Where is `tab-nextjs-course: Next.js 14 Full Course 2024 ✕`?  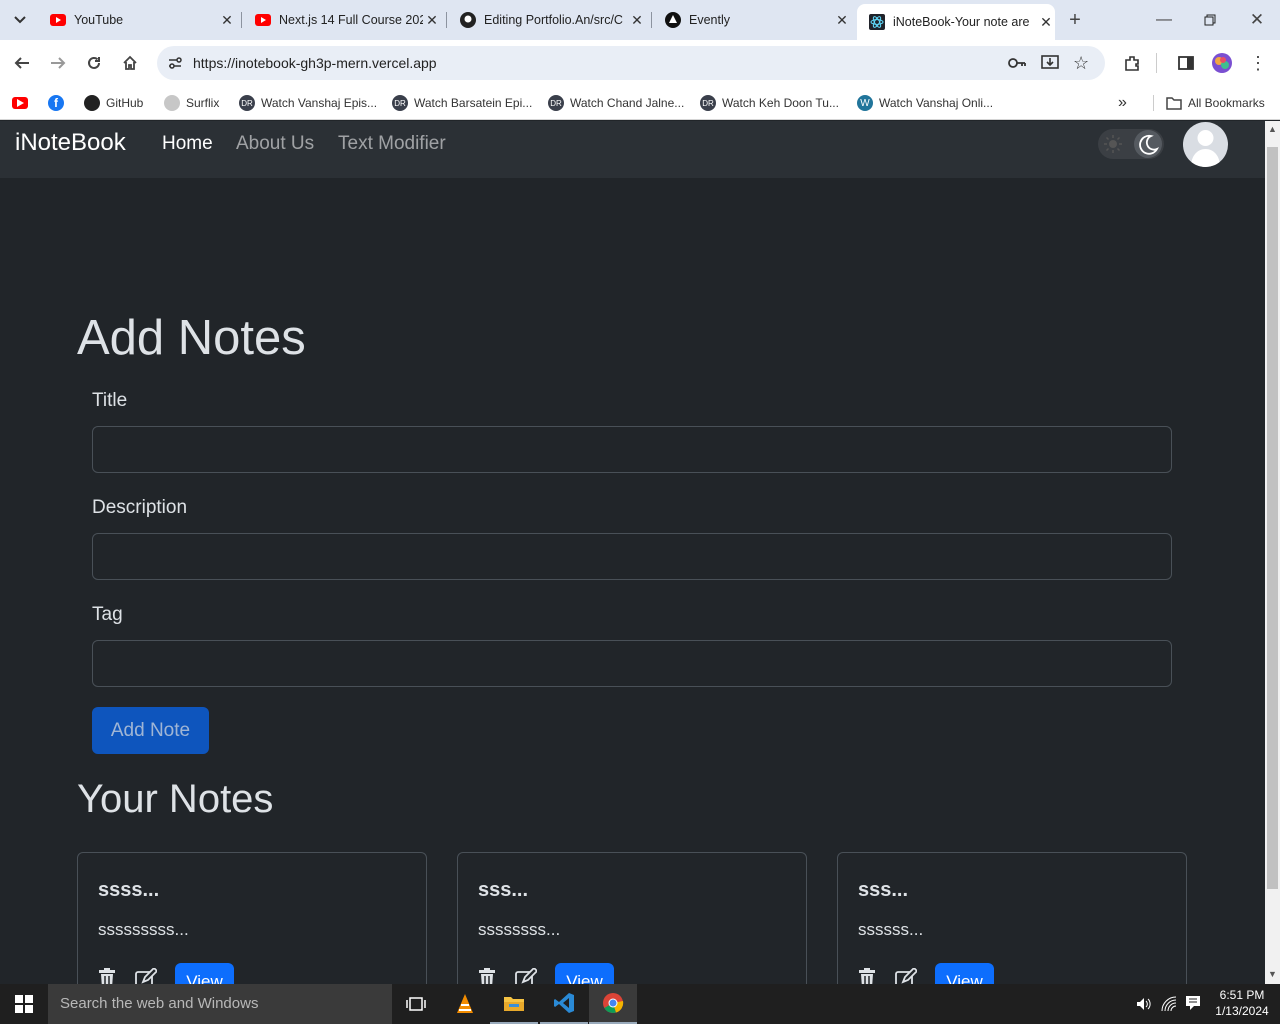
tab-nextjs-course: Next.js 14 Full Course 2024 ✕ is located at coordinates (342, 20).